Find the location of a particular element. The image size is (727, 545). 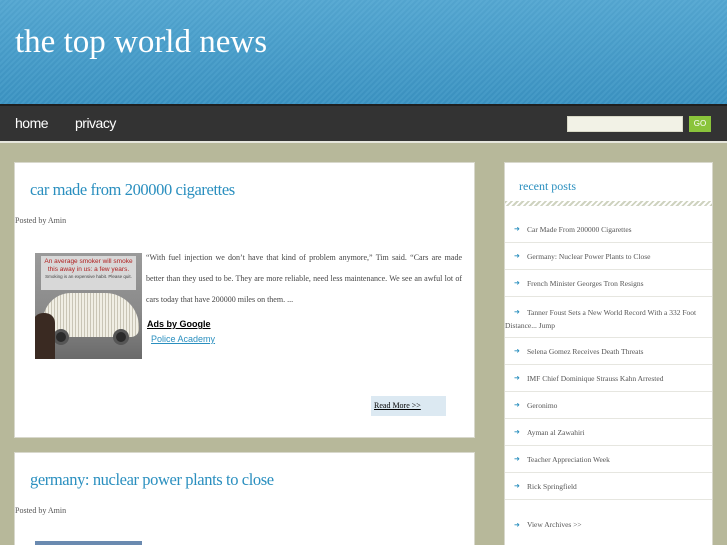

recent-post-item: ➜ Car Made From 200000 Cigarettes is located at coordinates (608, 229).